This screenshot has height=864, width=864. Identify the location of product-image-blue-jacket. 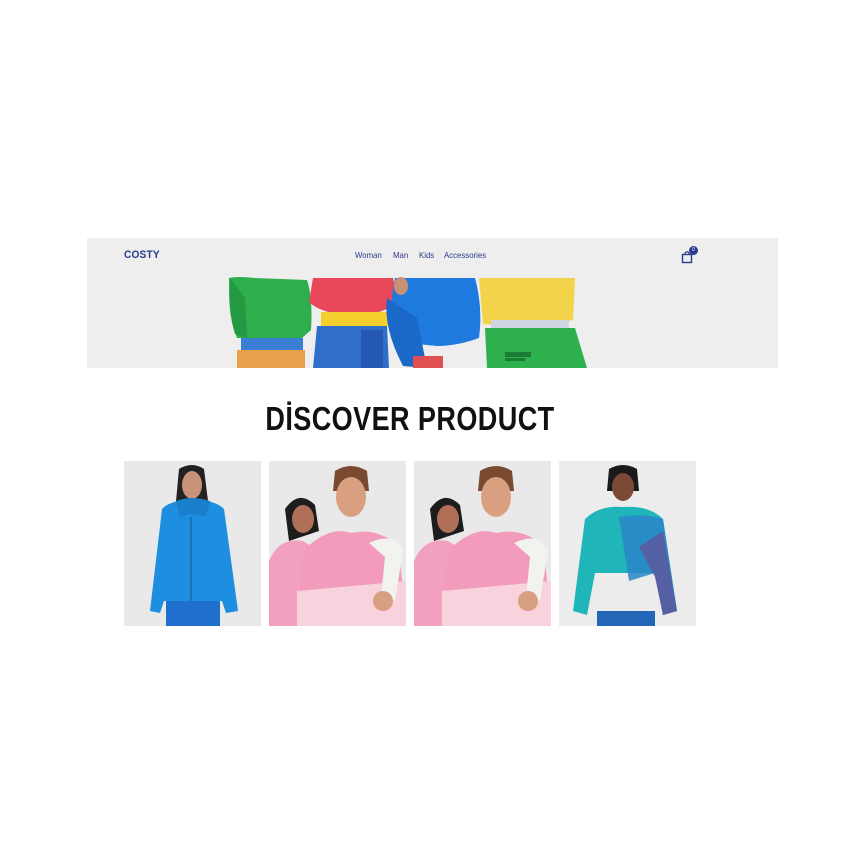
(192, 543).